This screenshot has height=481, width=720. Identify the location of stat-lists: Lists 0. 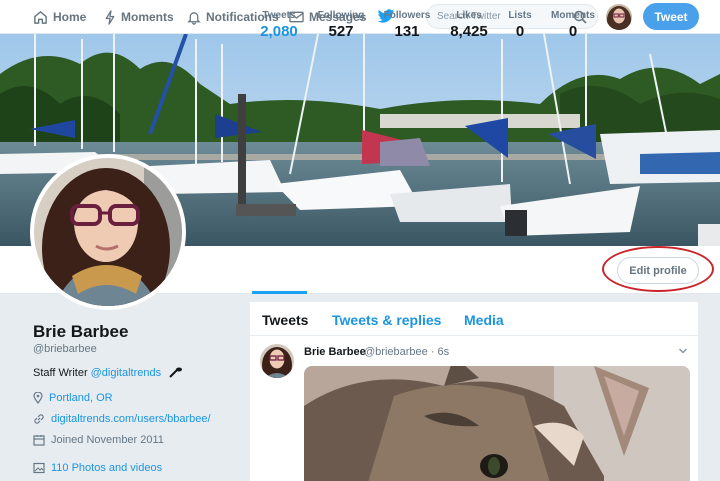
(520, 25).